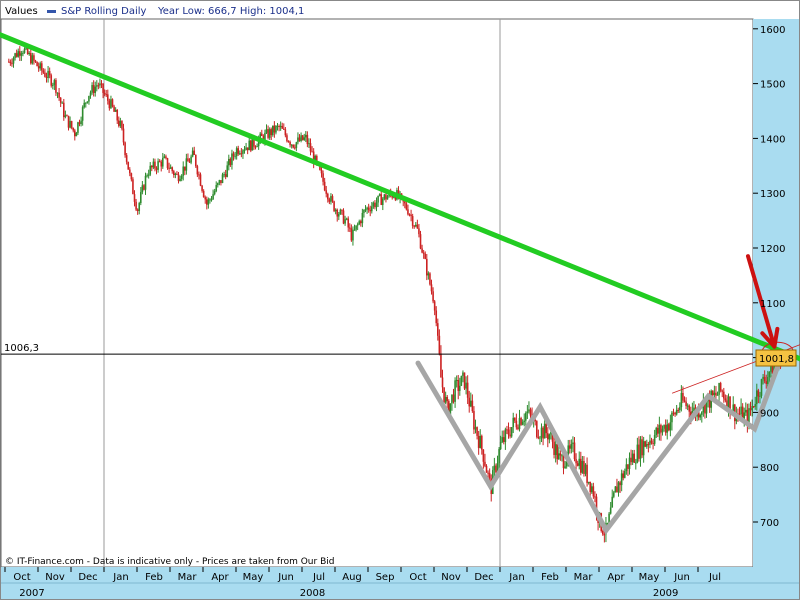  Describe the element at coordinates (769, 523) in the screenshot. I see `y-tick-label: 700` at that location.